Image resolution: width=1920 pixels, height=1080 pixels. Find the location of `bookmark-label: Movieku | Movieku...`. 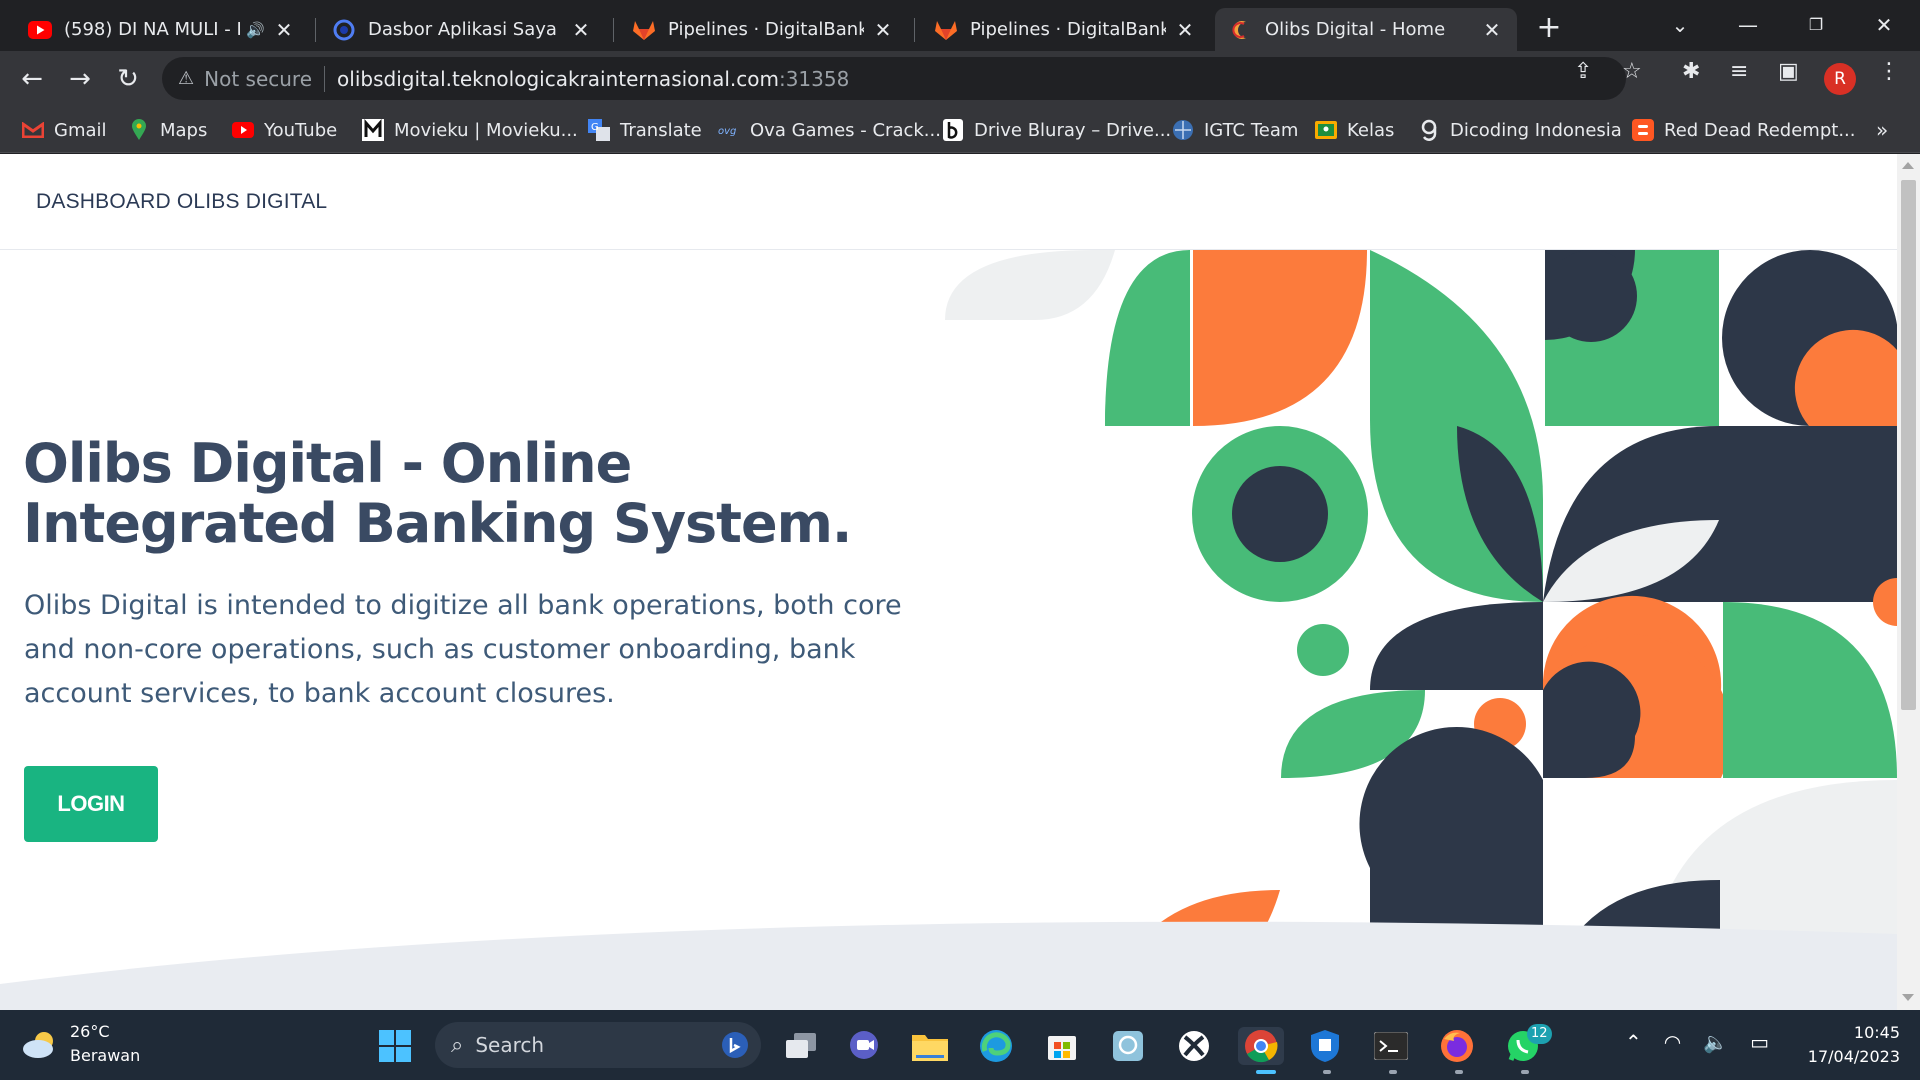

bookmark-label: Movieku | Movieku... is located at coordinates (486, 130).